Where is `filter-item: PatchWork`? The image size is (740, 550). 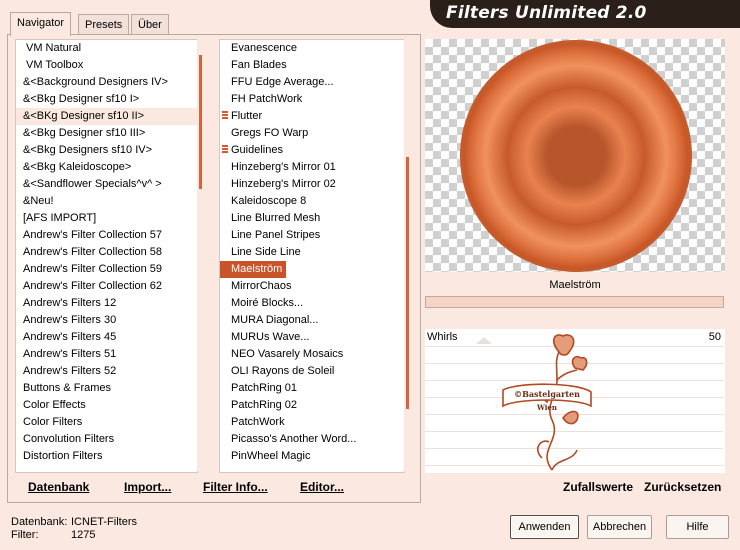
filter-item: PatchWork is located at coordinates (312, 422).